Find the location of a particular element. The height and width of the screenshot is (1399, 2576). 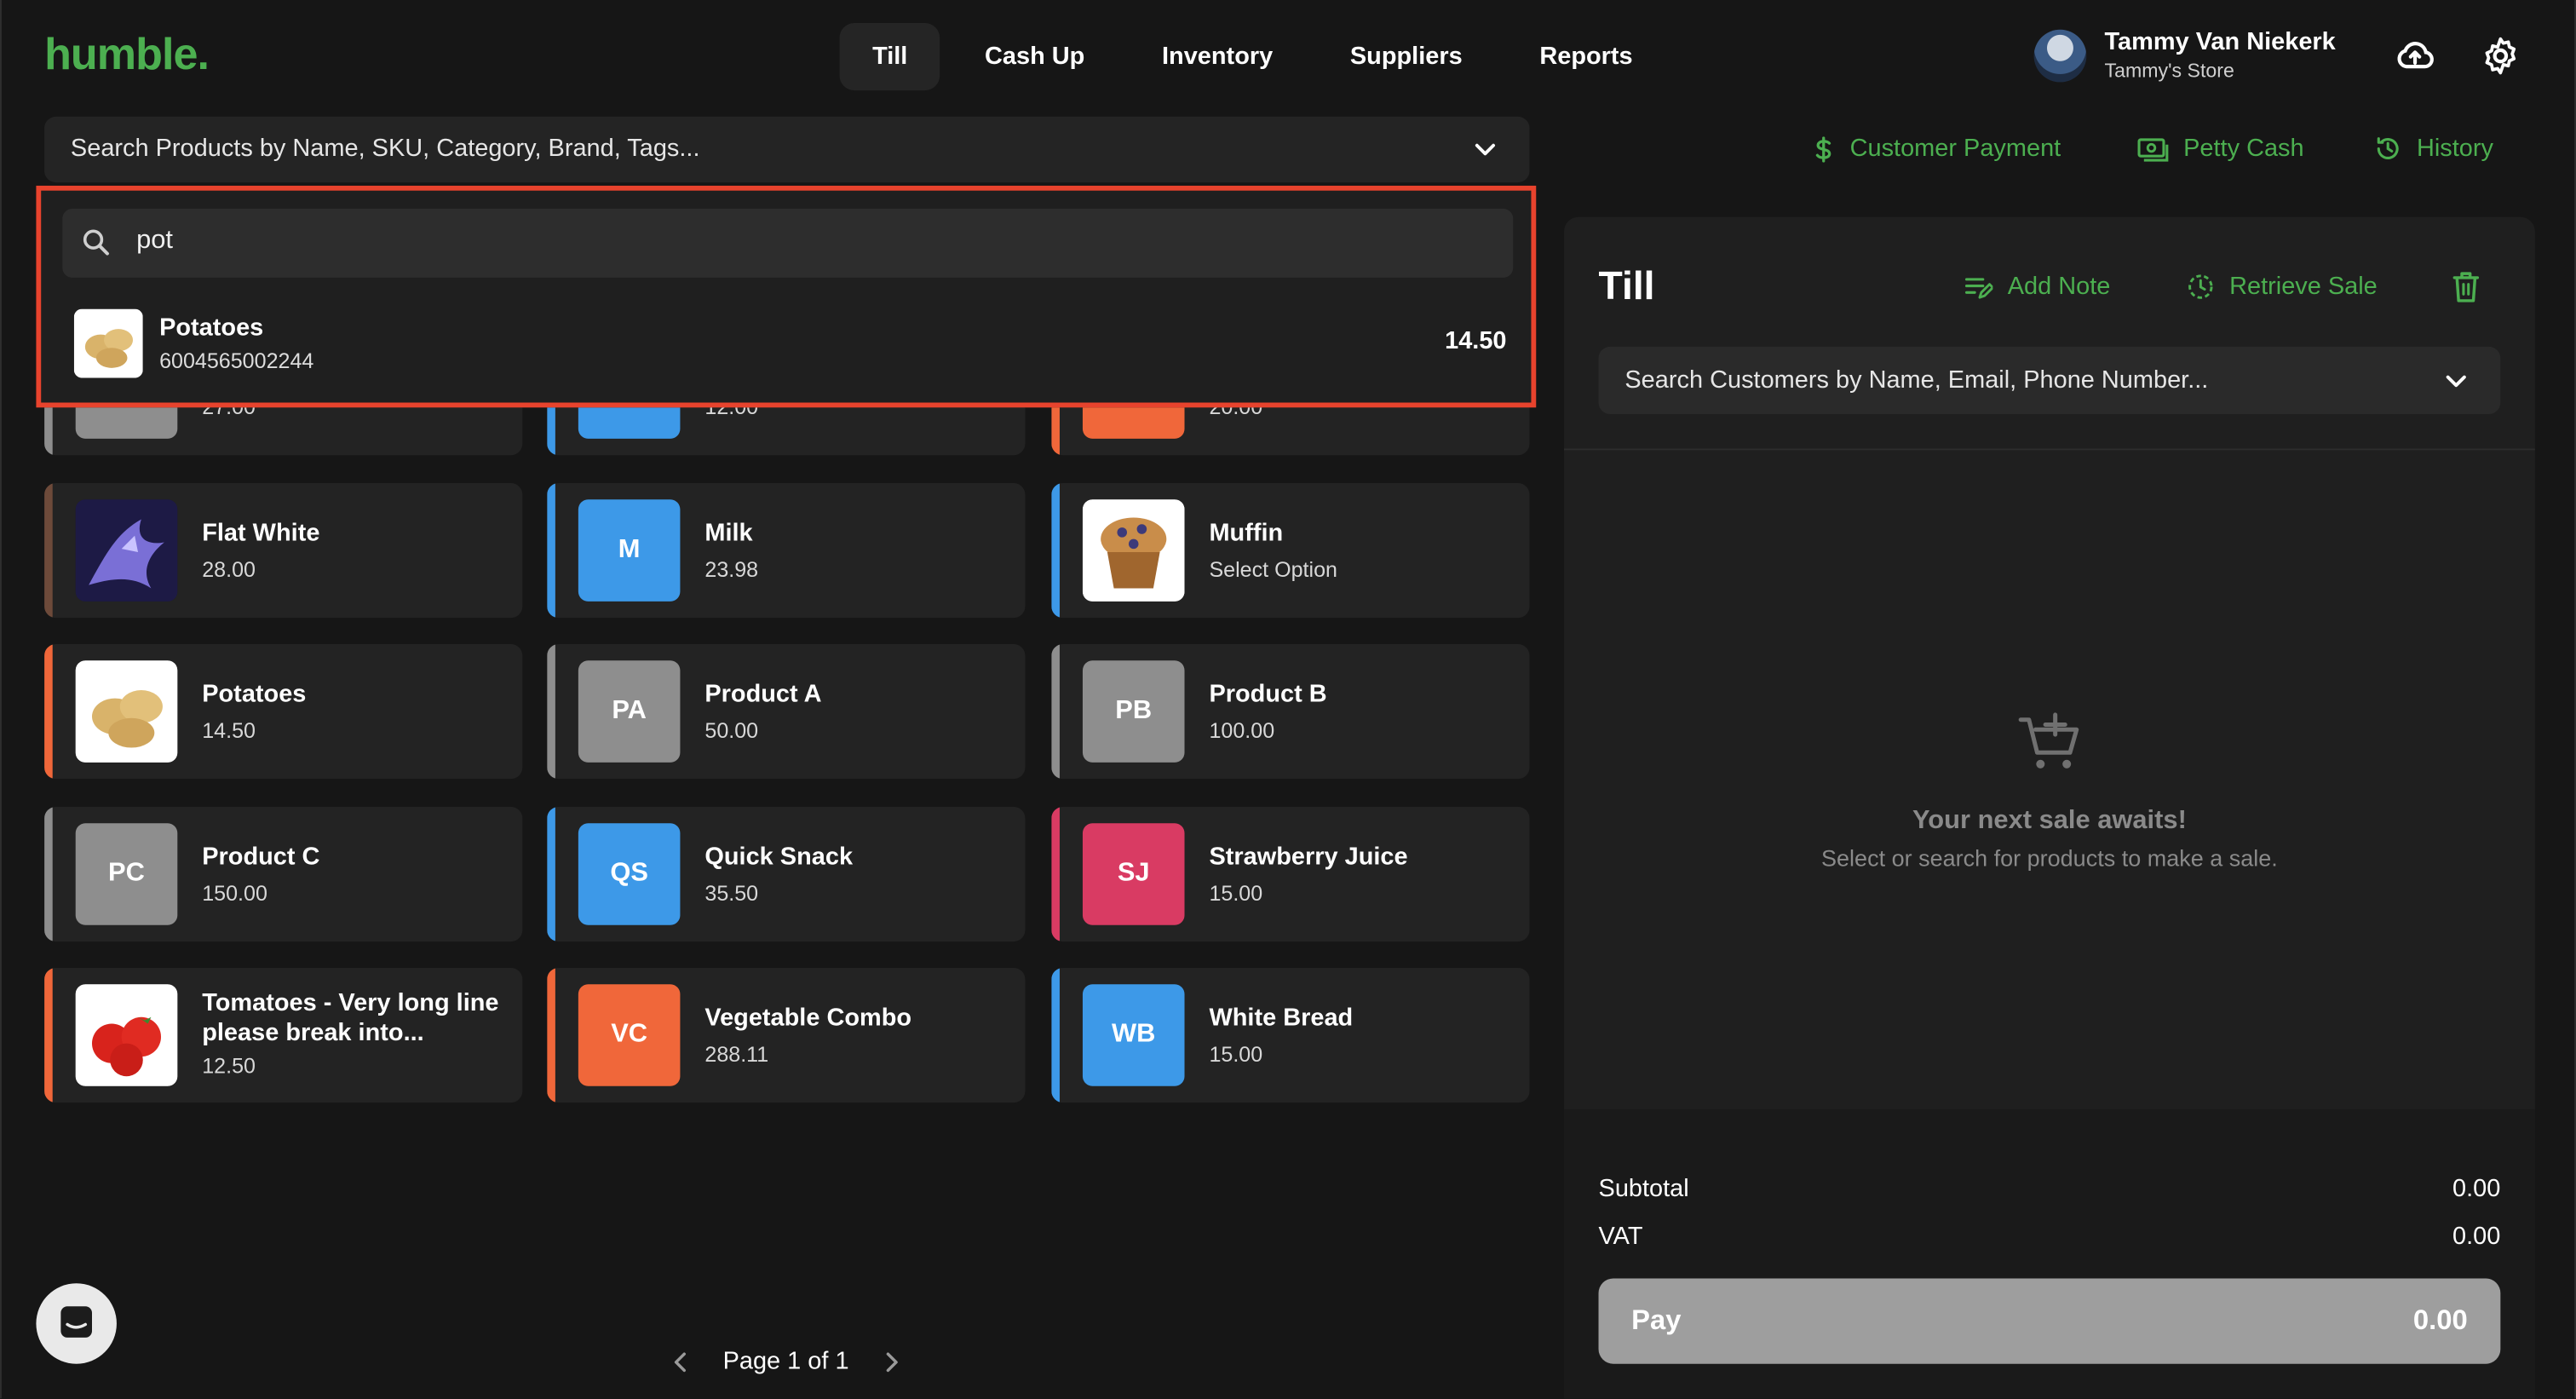

profile-store: Tammy's Store is located at coordinates (2169, 71).